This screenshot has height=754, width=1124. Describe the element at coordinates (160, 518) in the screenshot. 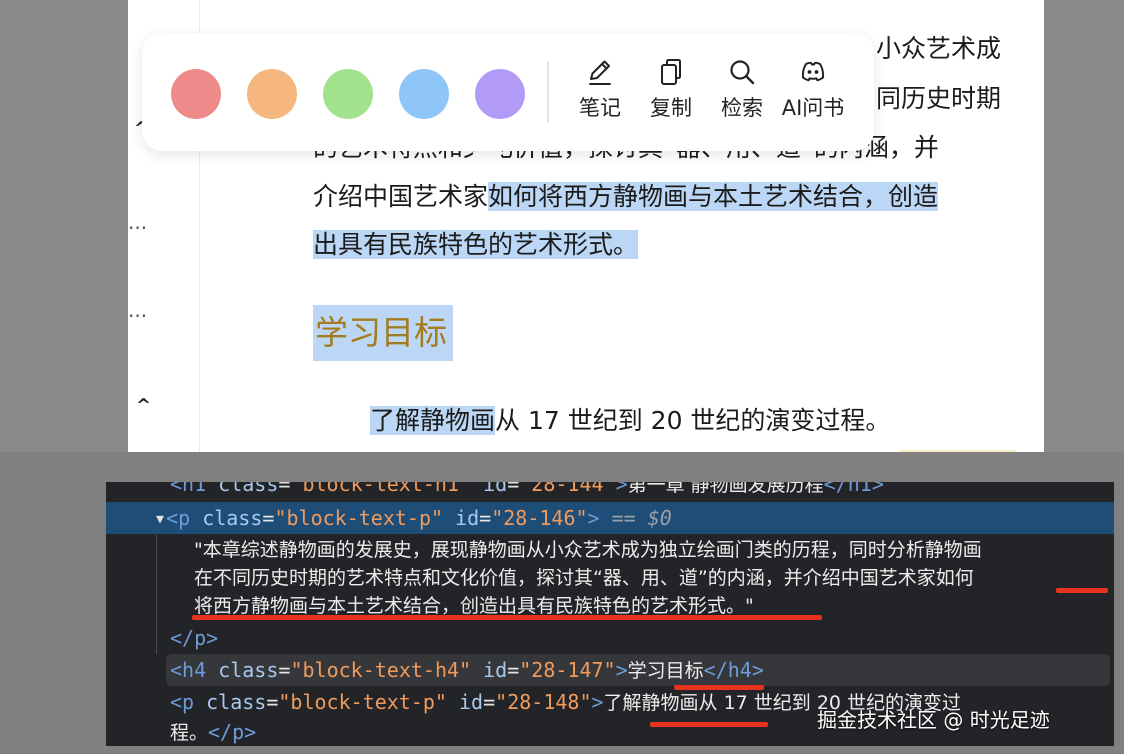

I see `collapse-triangle-icon: ▾` at that location.